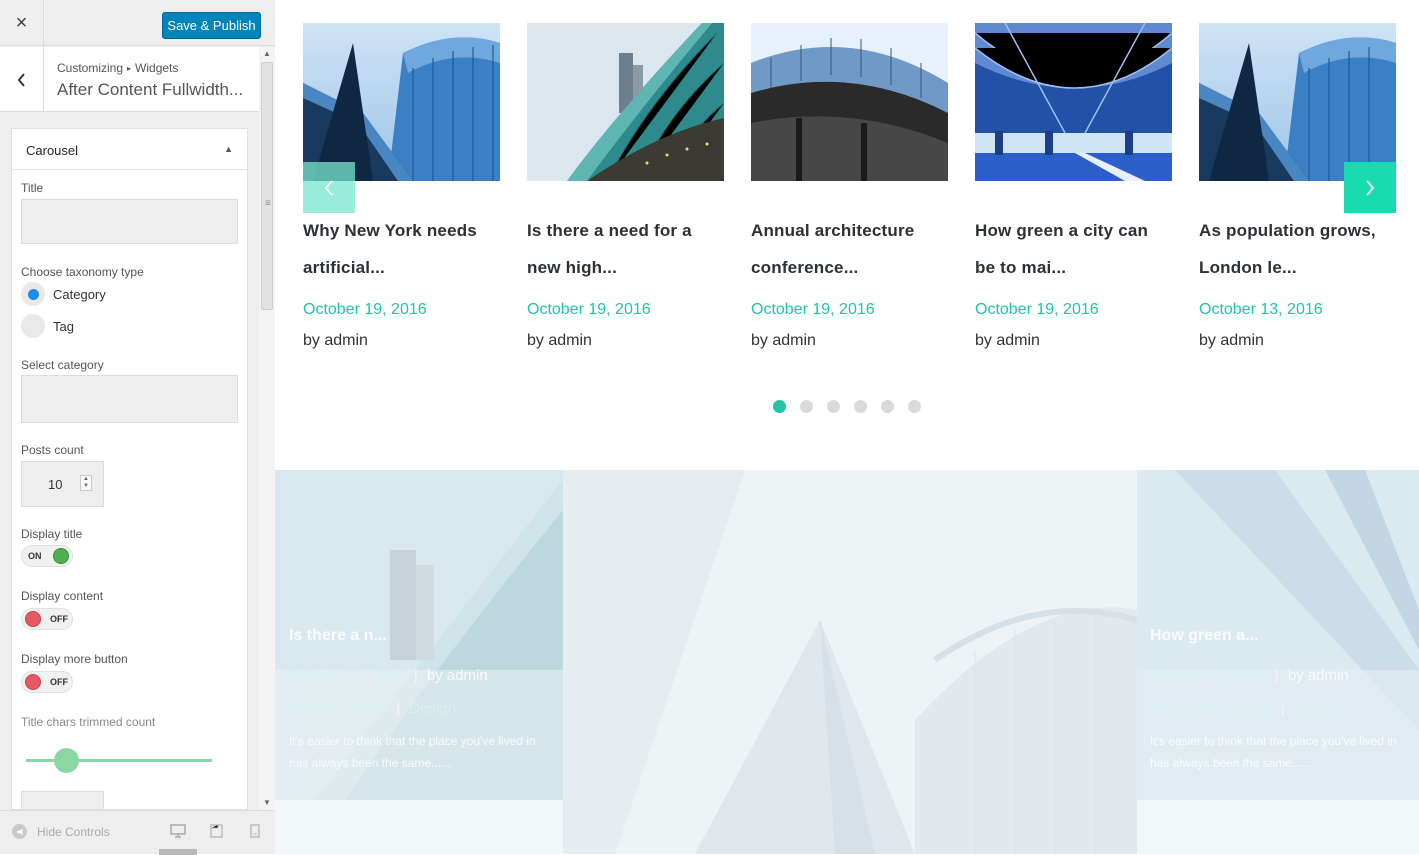 The height and width of the screenshot is (855, 1419). What do you see at coordinates (52, 450) in the screenshot?
I see `posts-count-label: Posts count` at bounding box center [52, 450].